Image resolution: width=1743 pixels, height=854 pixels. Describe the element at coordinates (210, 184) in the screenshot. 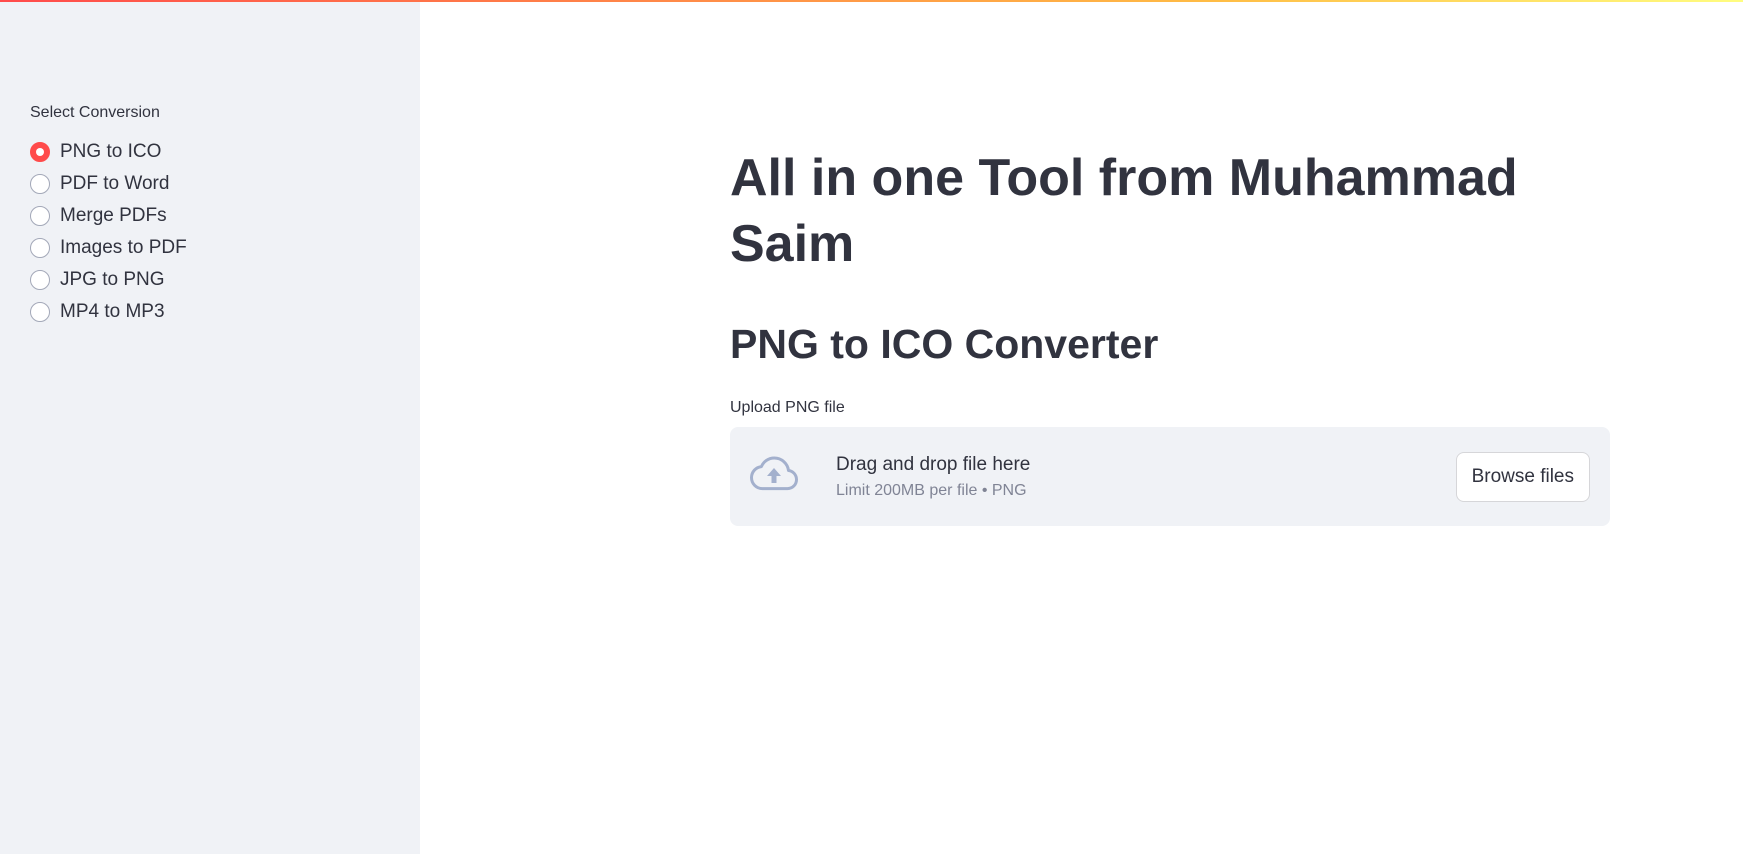

I see `radio-option-pdf-to-word: PDF to Word` at that location.